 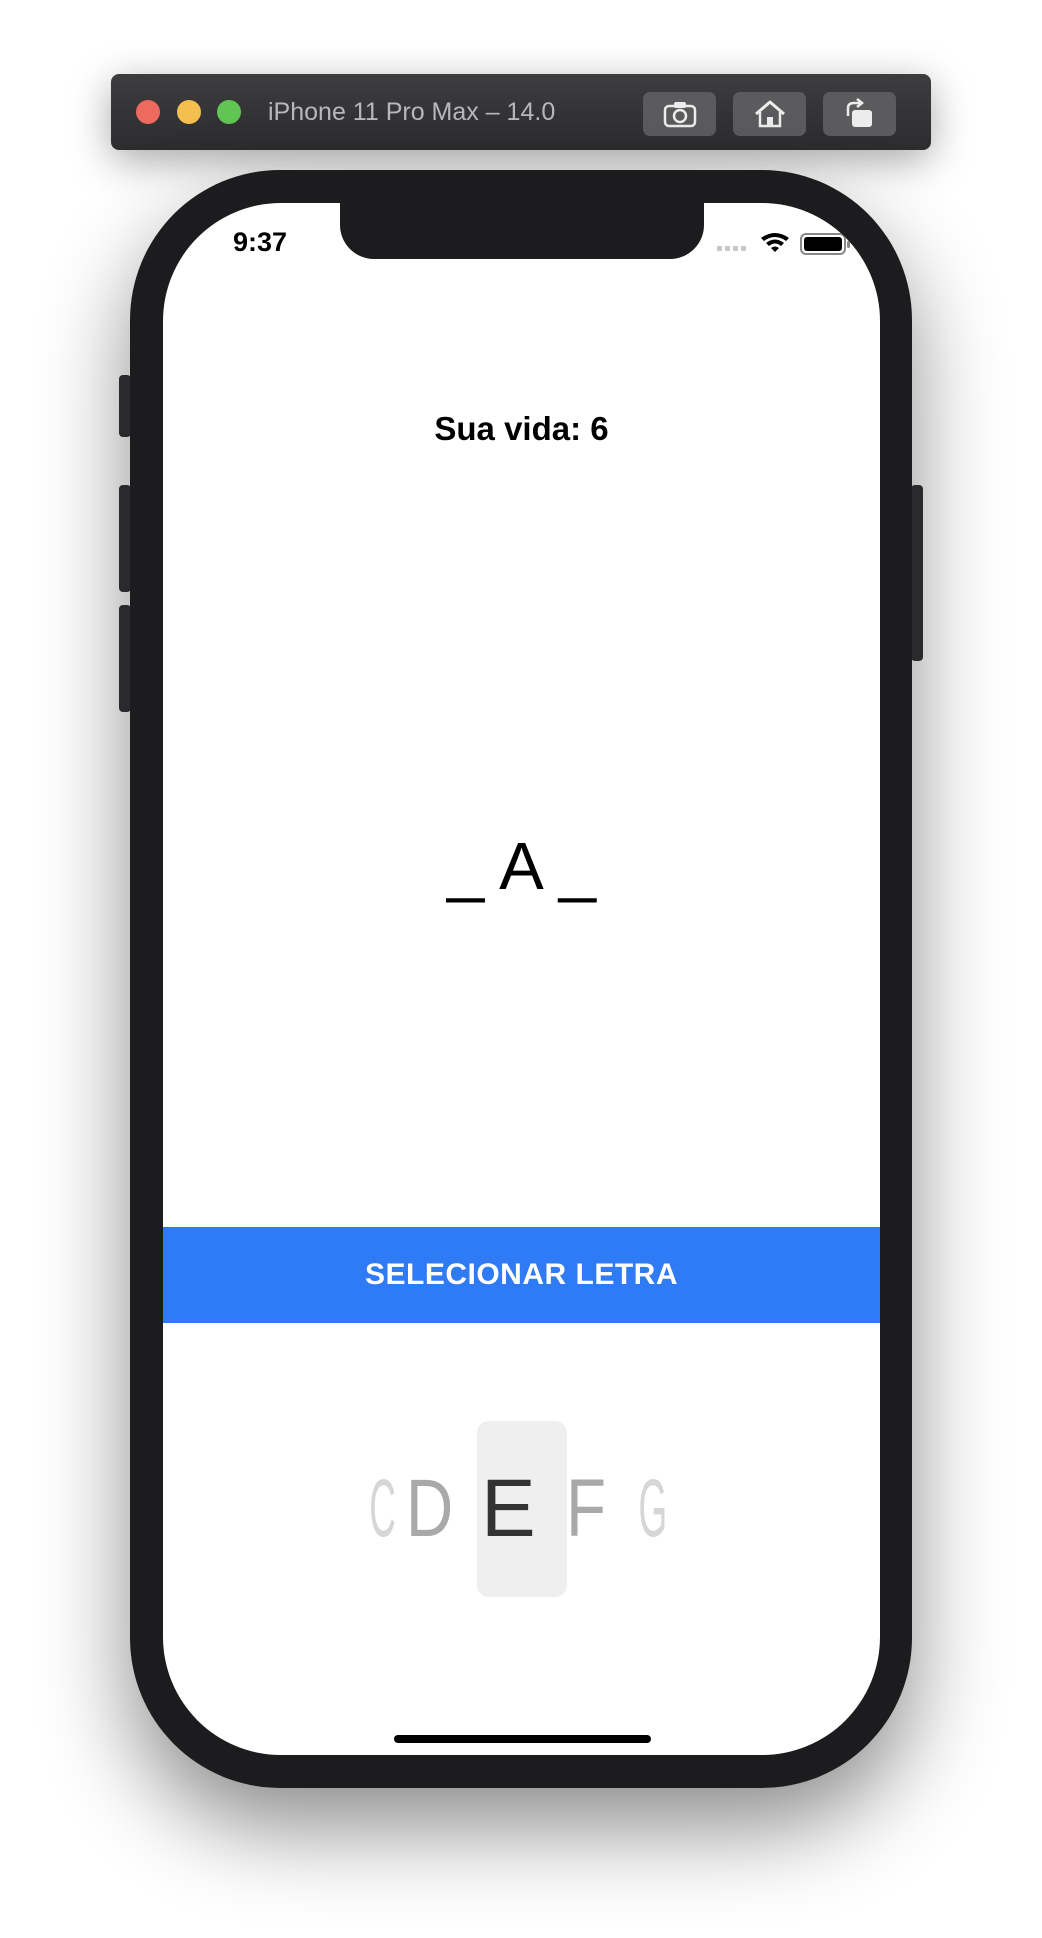 What do you see at coordinates (521, 866) in the screenshot?
I see `hidden-word: _ A _` at bounding box center [521, 866].